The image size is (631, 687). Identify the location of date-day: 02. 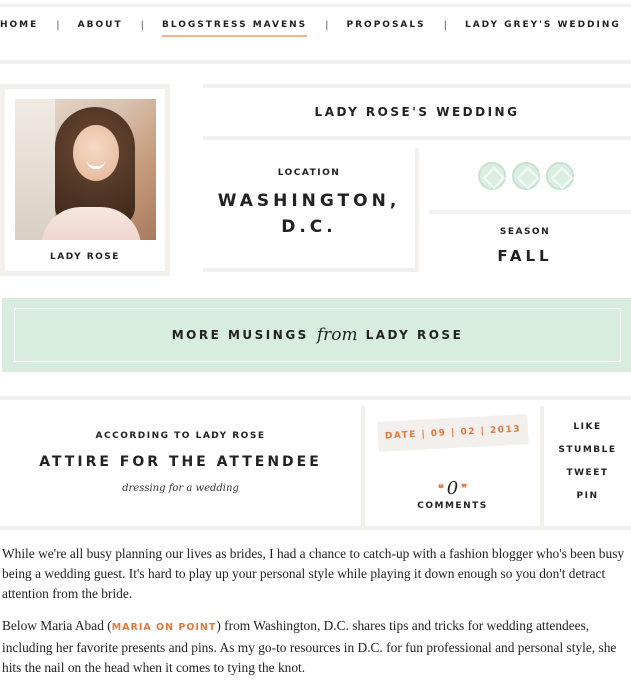
(468, 432).